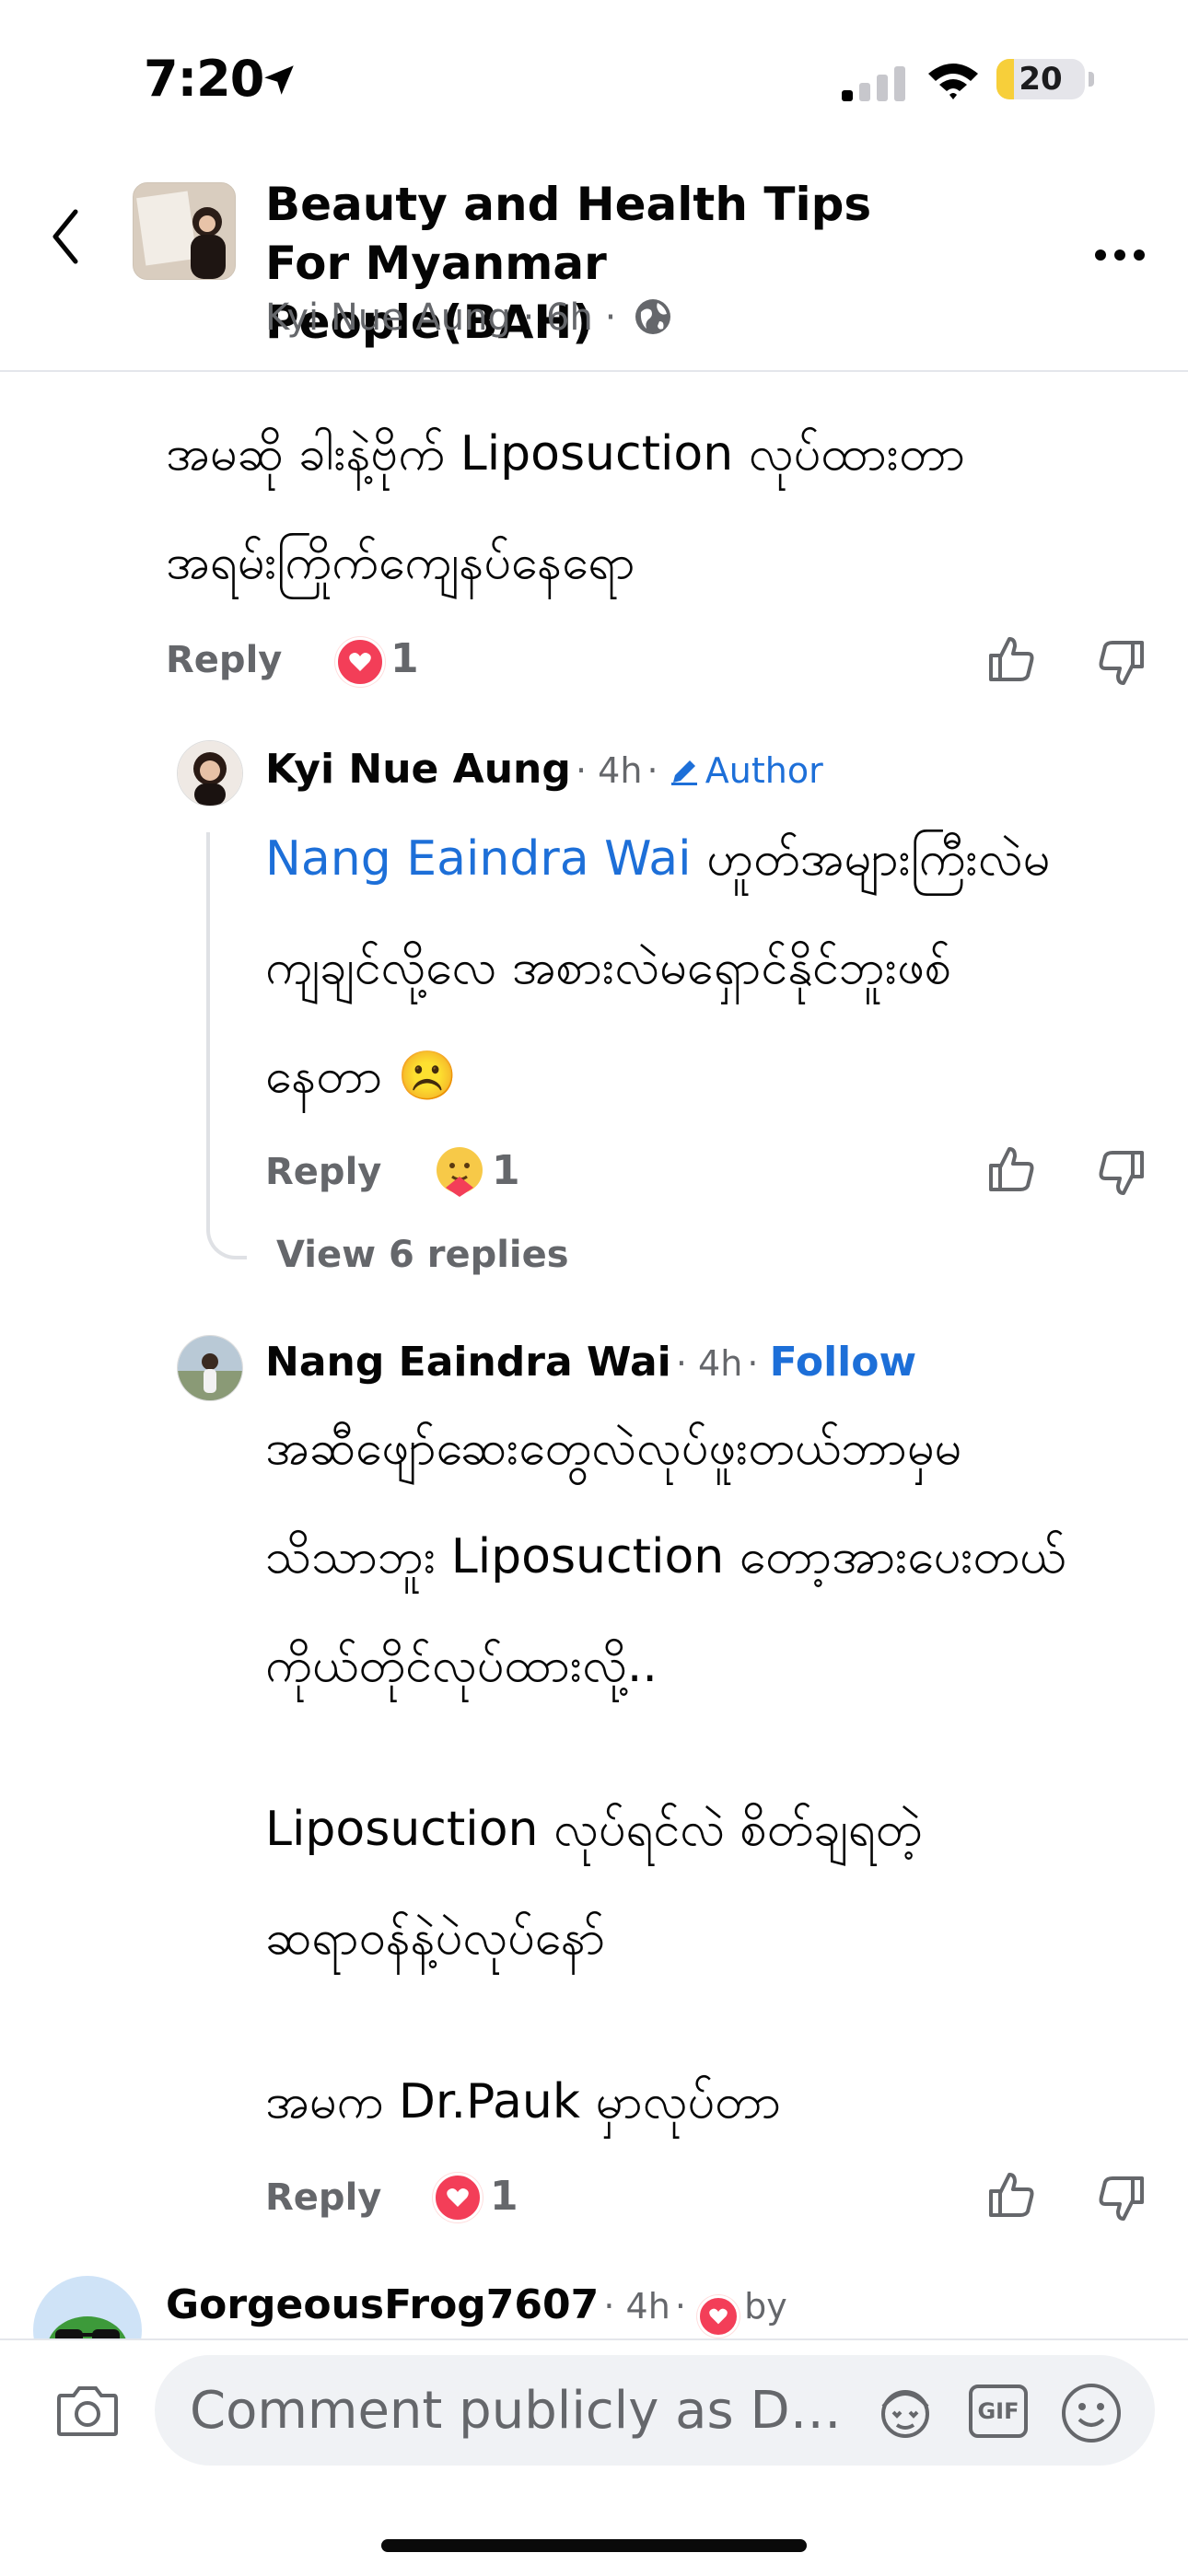 The height and width of the screenshot is (2576, 1188). I want to click on header-divider, so click(594, 371).